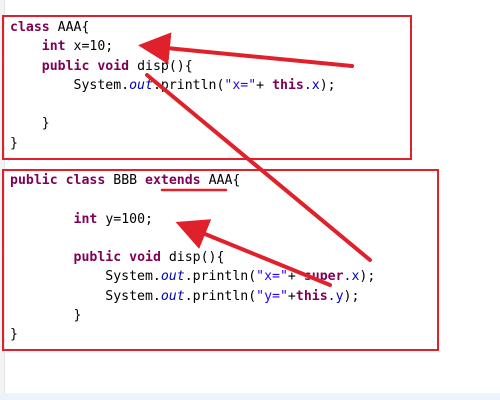 This screenshot has height=400, width=500. Describe the element at coordinates (224, 180) in the screenshot. I see `parent-class-name: AAA{` at that location.